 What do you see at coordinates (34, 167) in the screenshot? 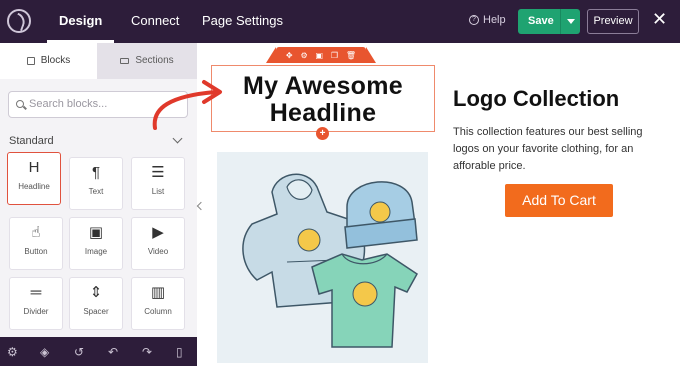
I see `headline-icon: H` at bounding box center [34, 167].